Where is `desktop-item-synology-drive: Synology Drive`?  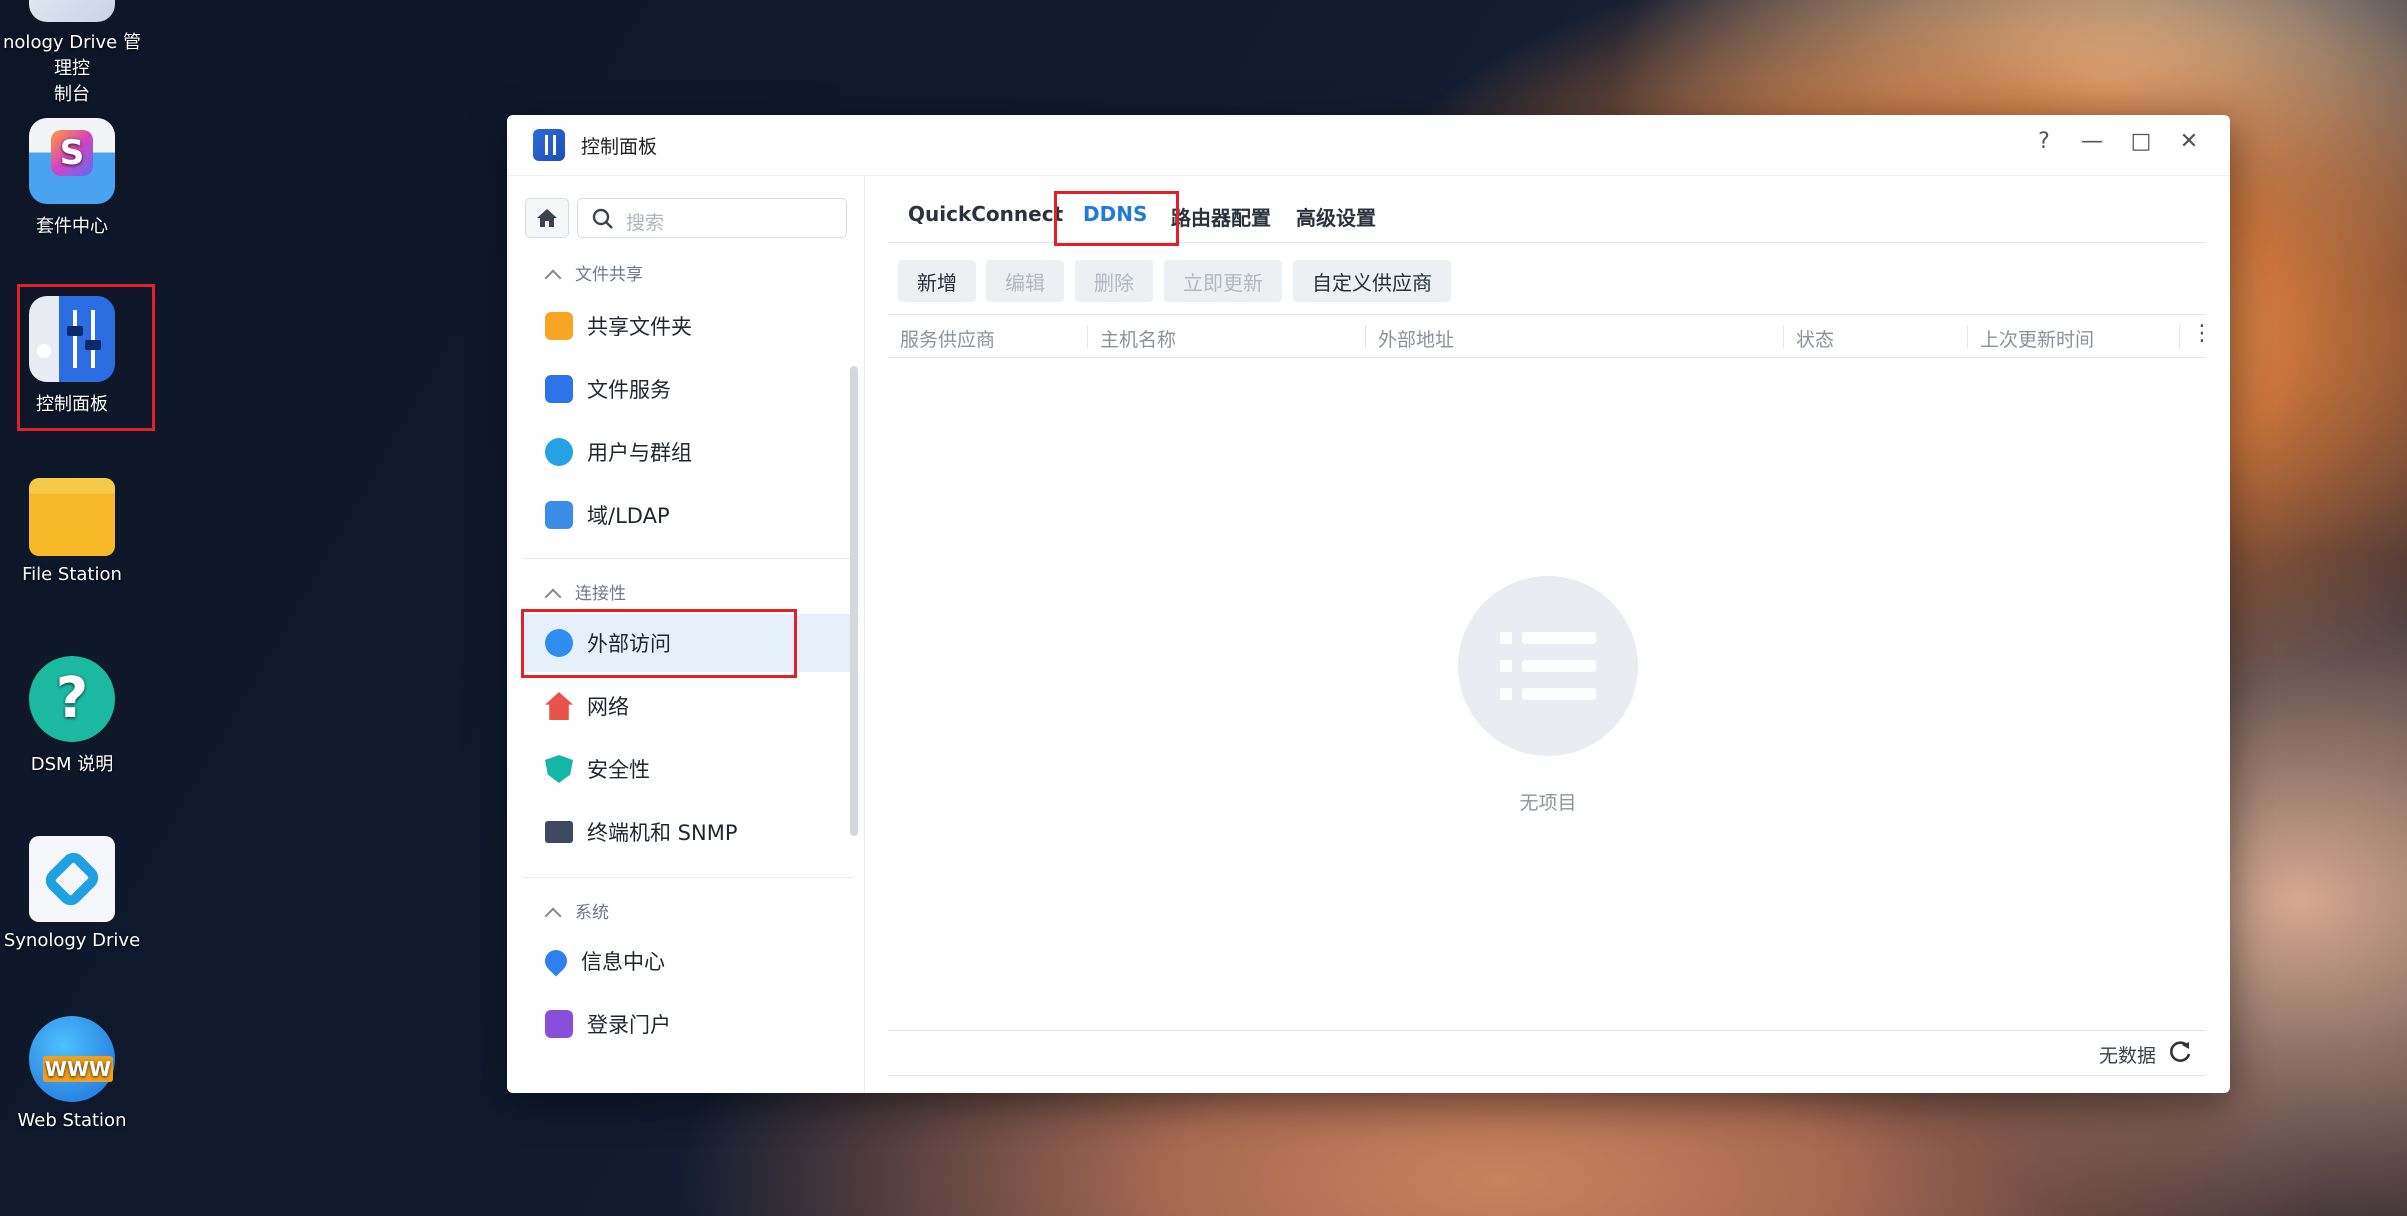
desktop-item-synology-drive: Synology Drive is located at coordinates (72, 893).